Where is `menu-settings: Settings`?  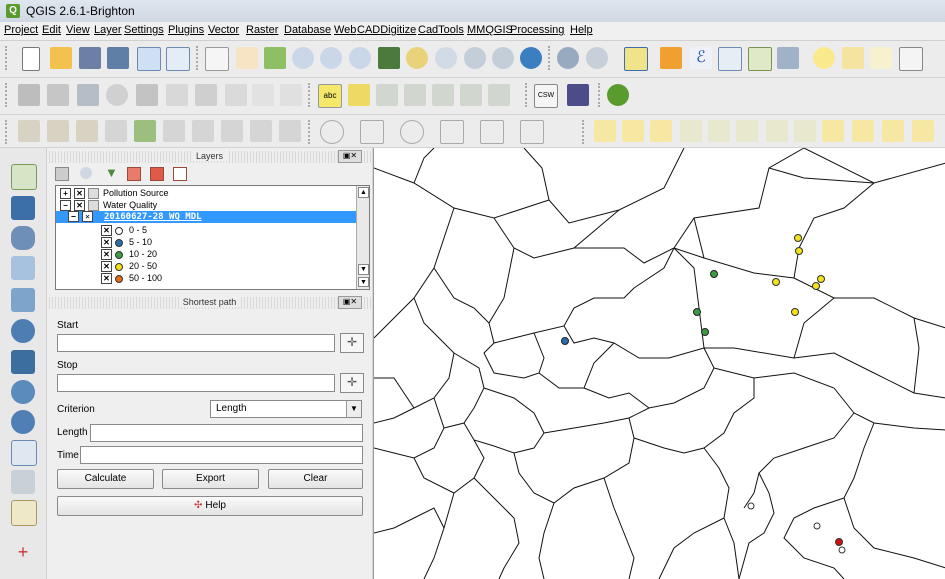
menu-settings: Settings is located at coordinates (144, 30).